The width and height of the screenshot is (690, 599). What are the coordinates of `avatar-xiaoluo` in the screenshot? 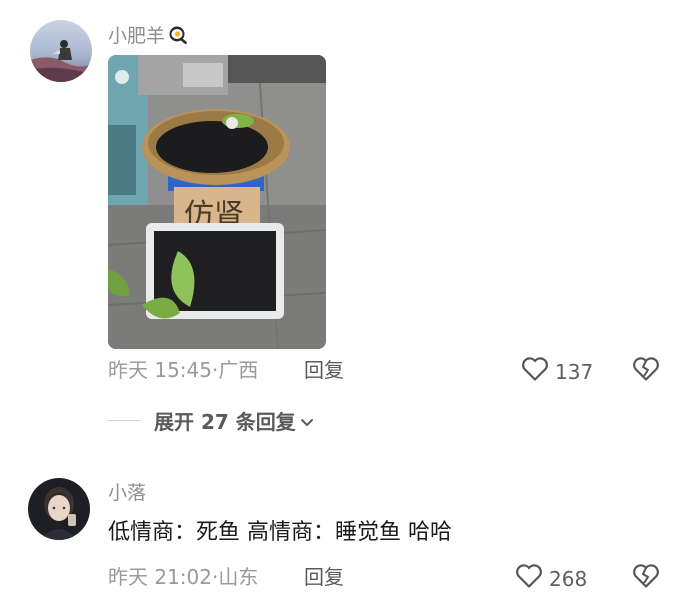 It's located at (59, 509).